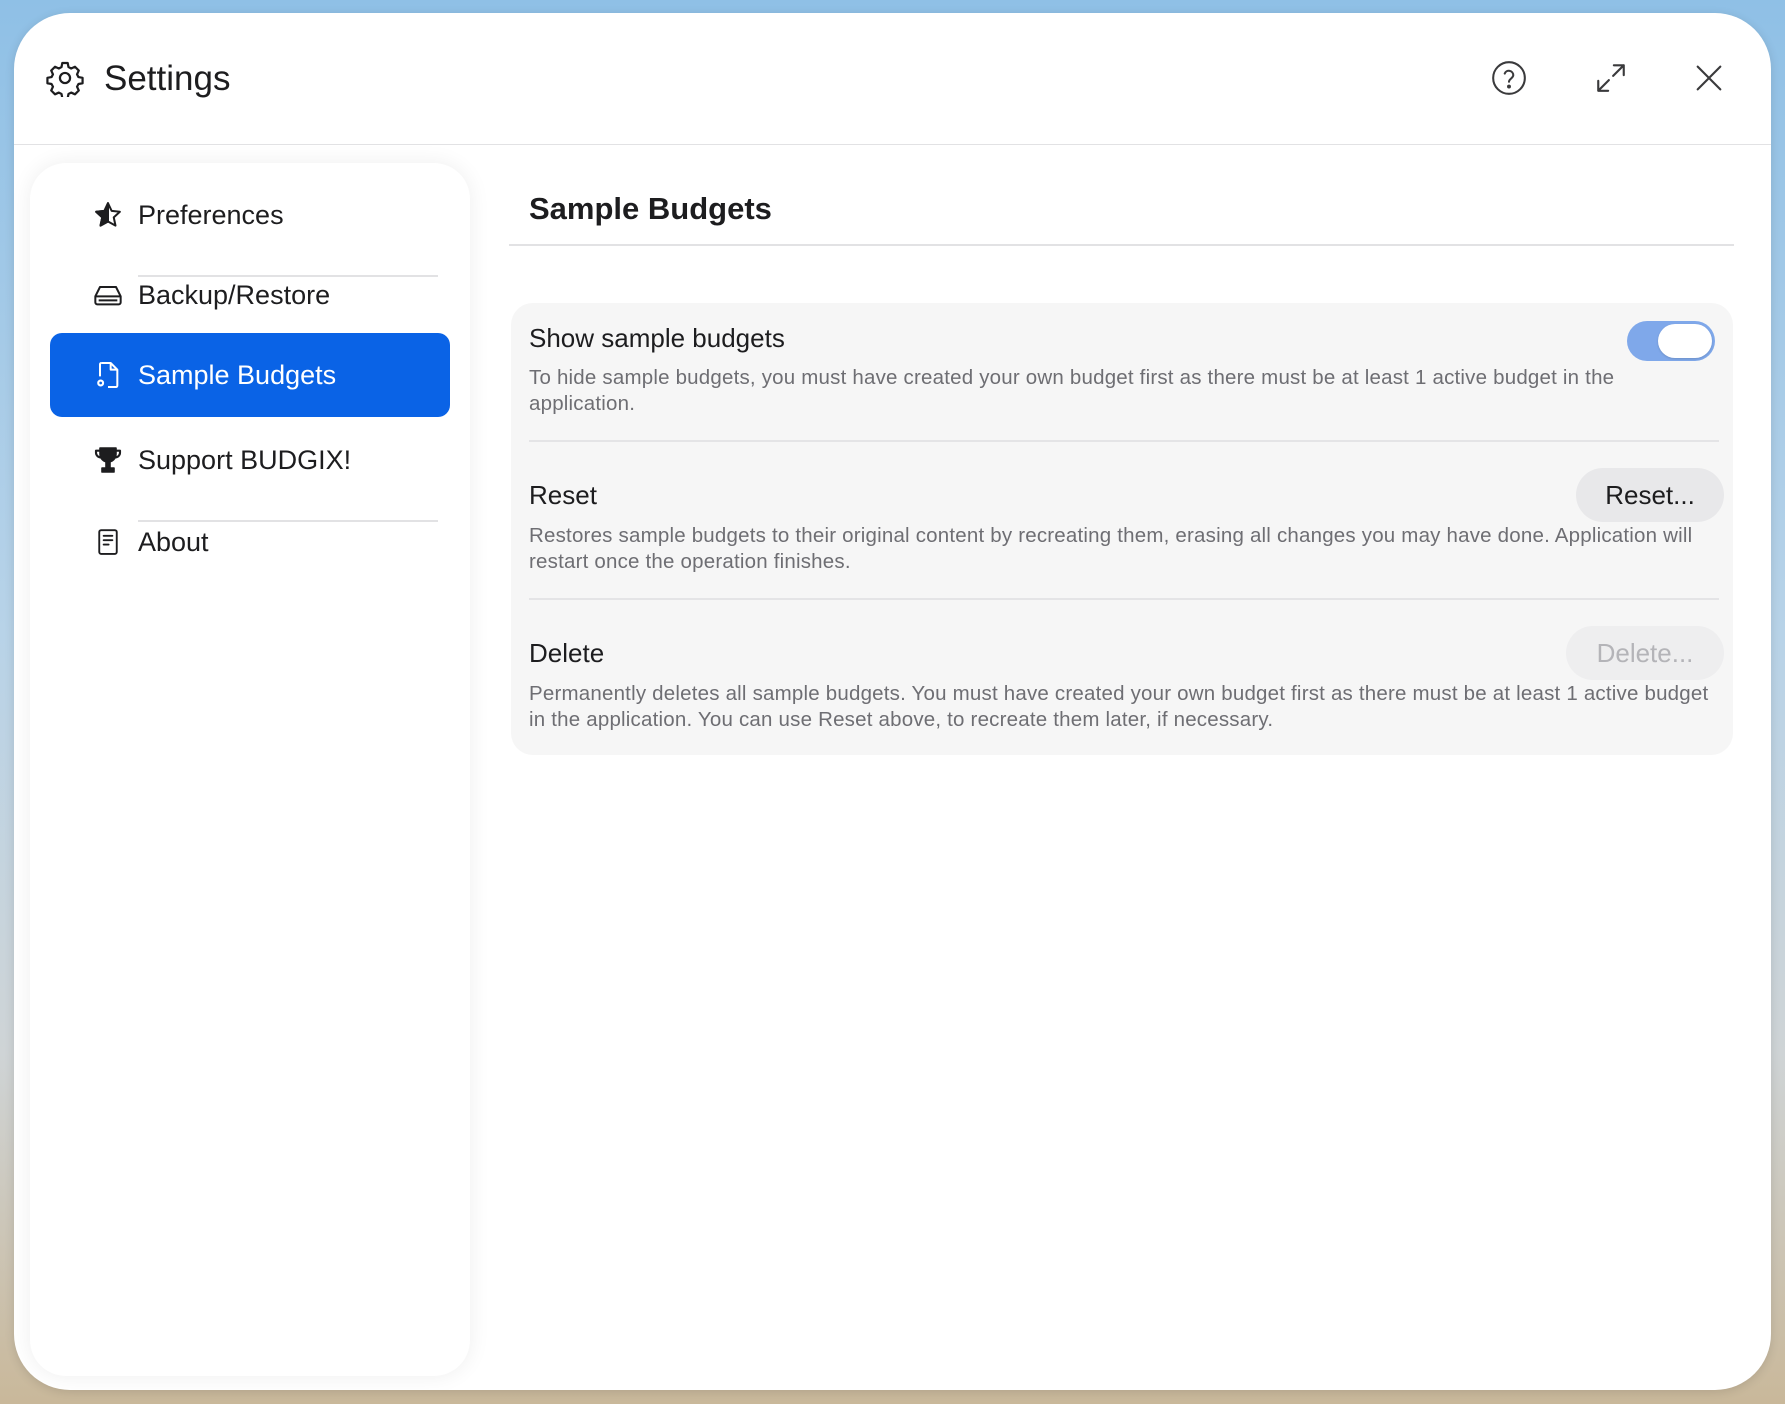 The height and width of the screenshot is (1404, 1785). I want to click on sidebar-item-label: Sample Budgets, so click(237, 375).